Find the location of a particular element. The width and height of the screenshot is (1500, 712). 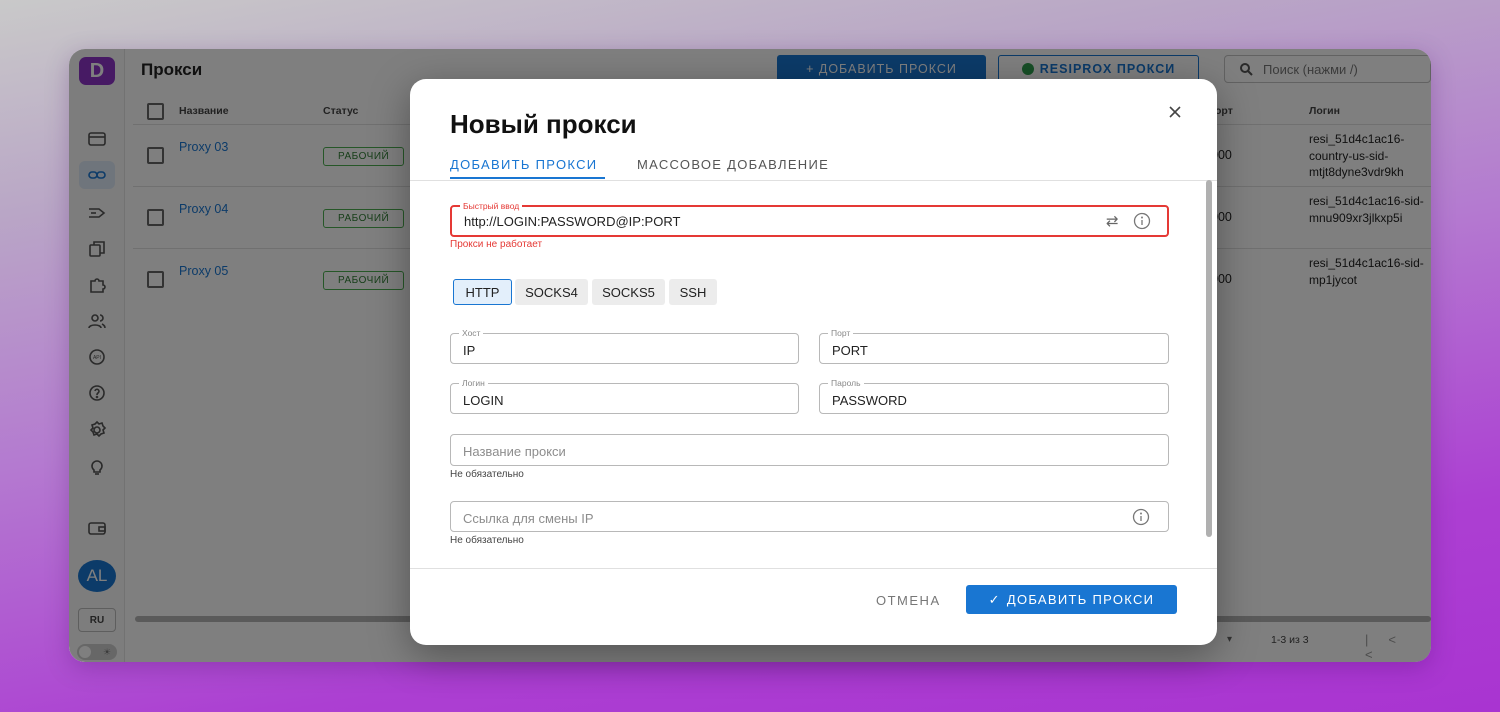

host-label: Хост is located at coordinates (471, 333).